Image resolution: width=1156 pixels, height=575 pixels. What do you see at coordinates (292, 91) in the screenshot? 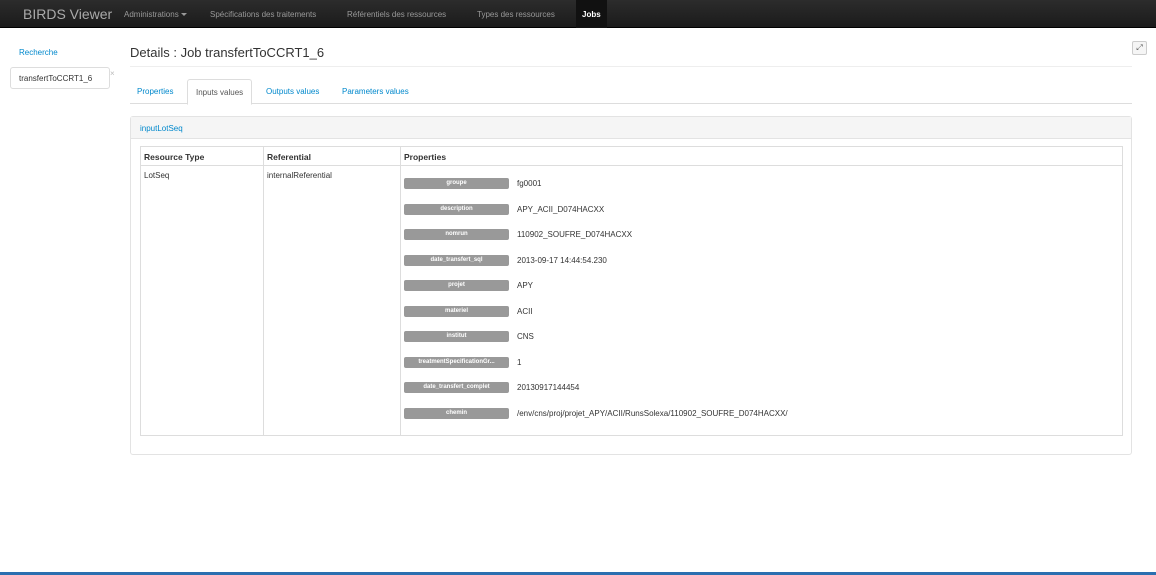
I see `tab-outputs-values: Outputs values` at bounding box center [292, 91].